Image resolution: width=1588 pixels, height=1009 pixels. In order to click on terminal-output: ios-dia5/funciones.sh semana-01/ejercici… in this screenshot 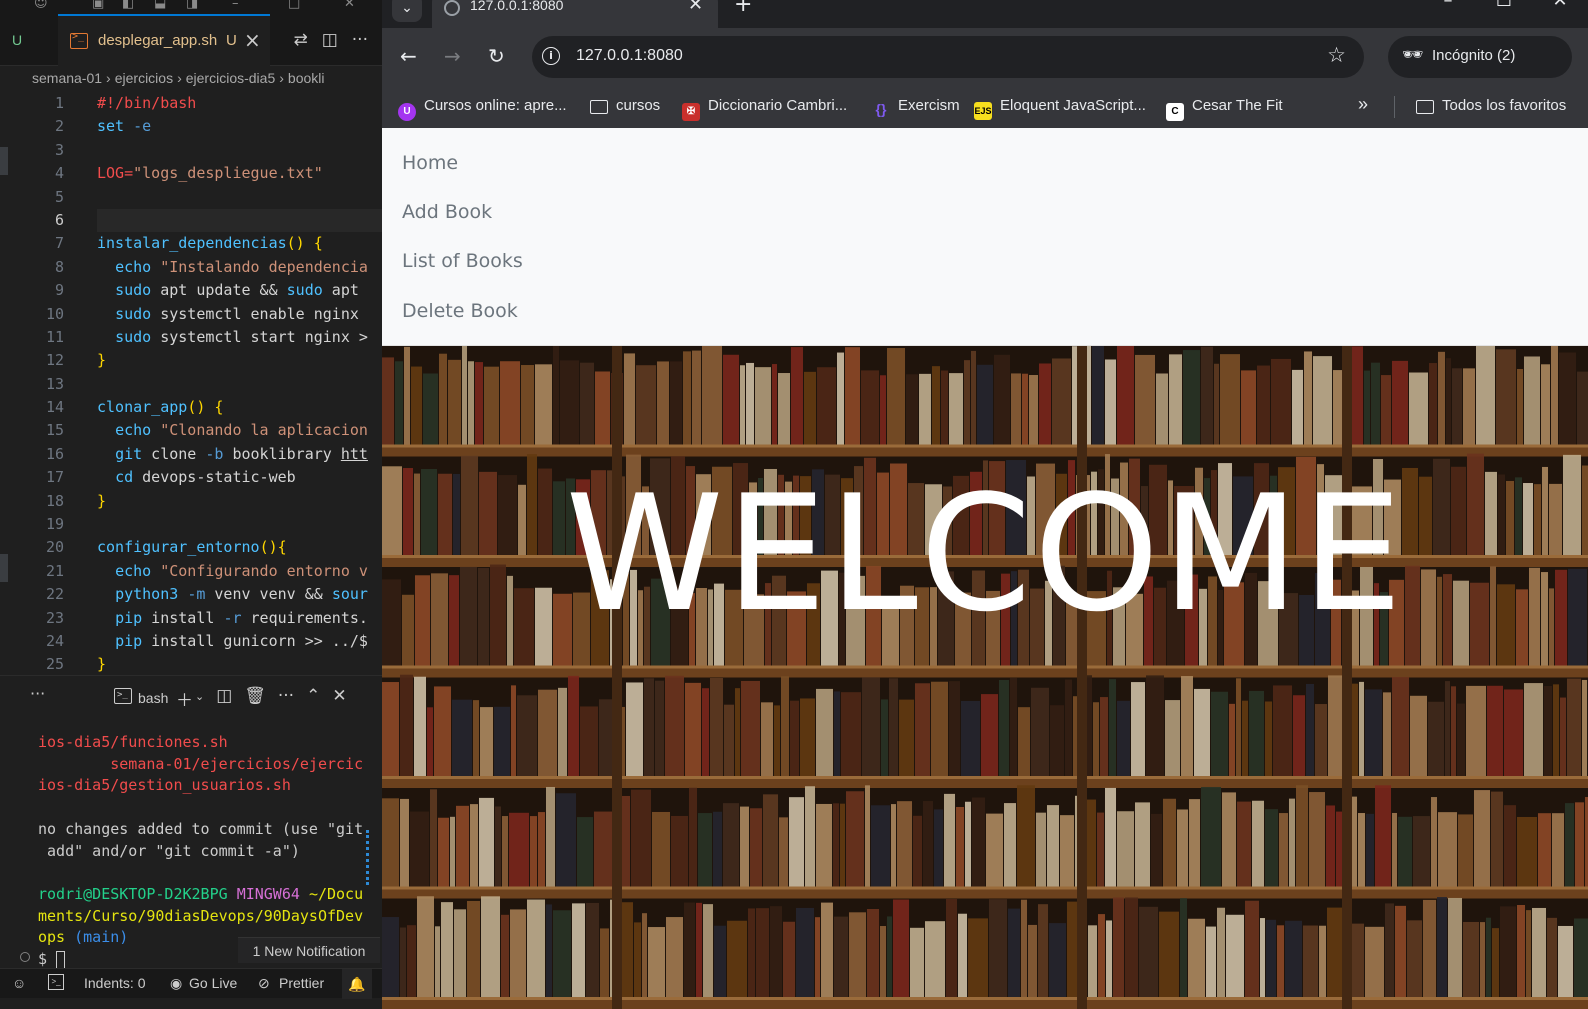, I will do `click(200, 851)`.